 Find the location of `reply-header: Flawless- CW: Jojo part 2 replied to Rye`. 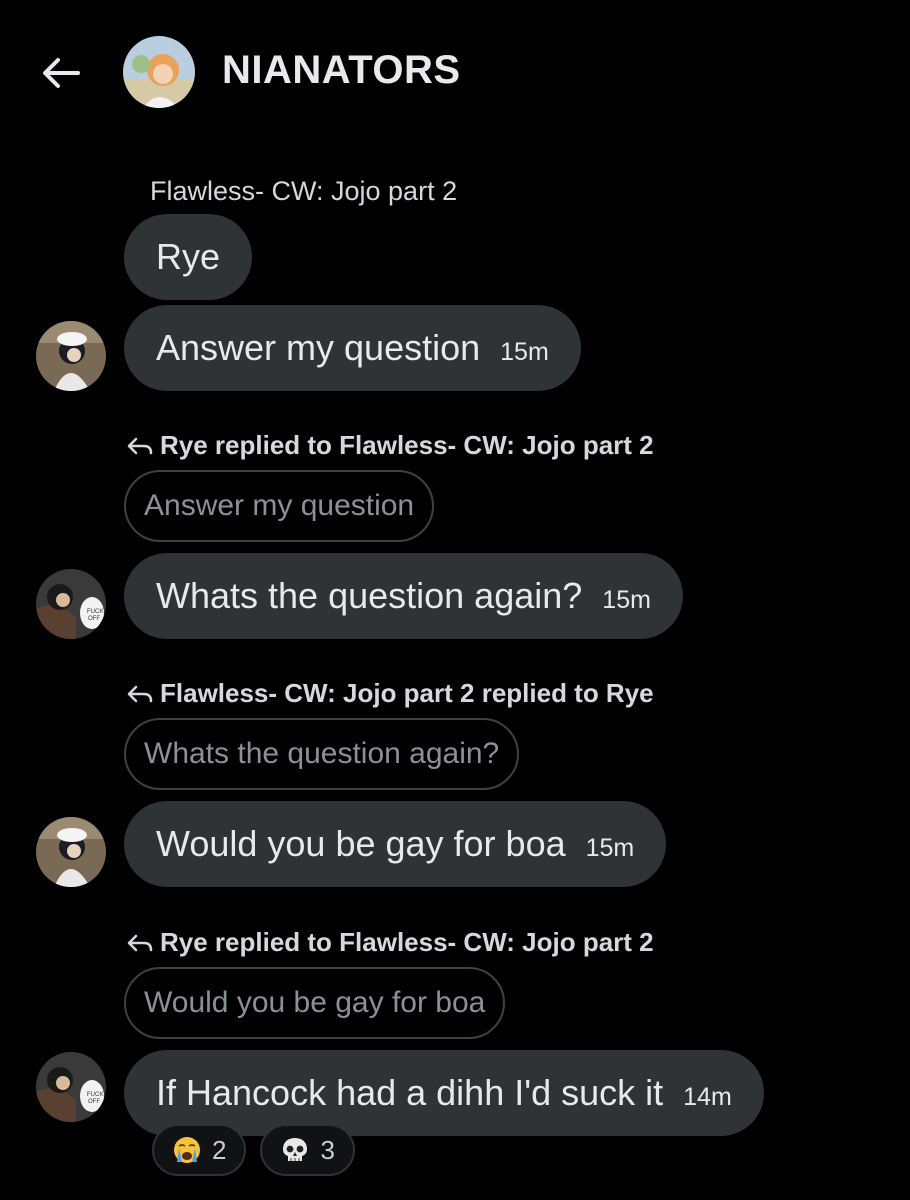

reply-header: Flawless- CW: Jojo part 2 replied to Rye is located at coordinates (390, 693).